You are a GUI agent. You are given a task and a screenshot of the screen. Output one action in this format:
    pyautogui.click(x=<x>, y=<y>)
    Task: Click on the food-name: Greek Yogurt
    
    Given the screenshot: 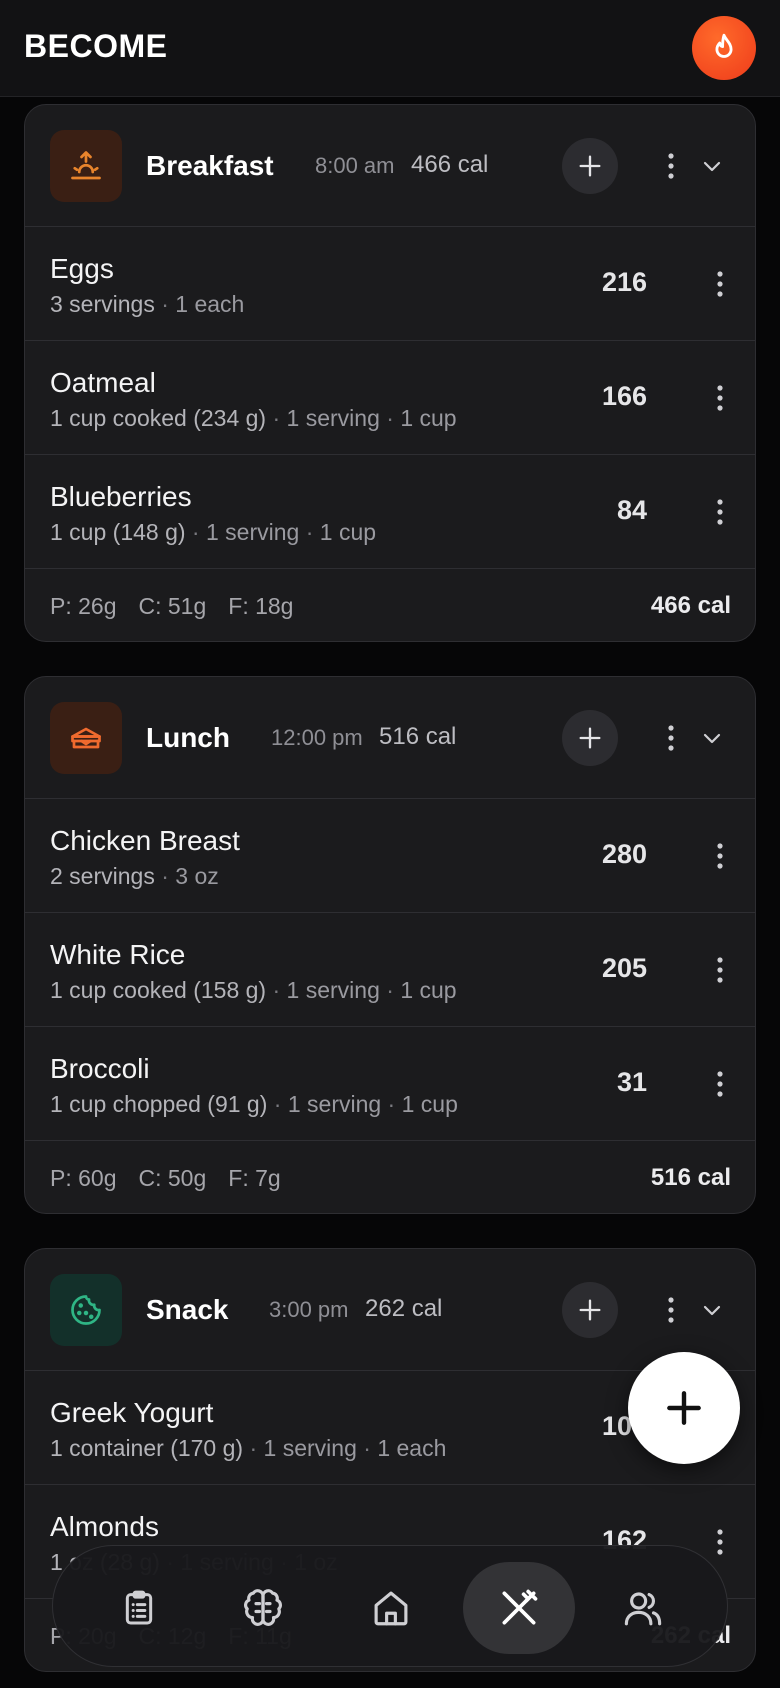 What is the action you would take?
    pyautogui.click(x=132, y=1412)
    